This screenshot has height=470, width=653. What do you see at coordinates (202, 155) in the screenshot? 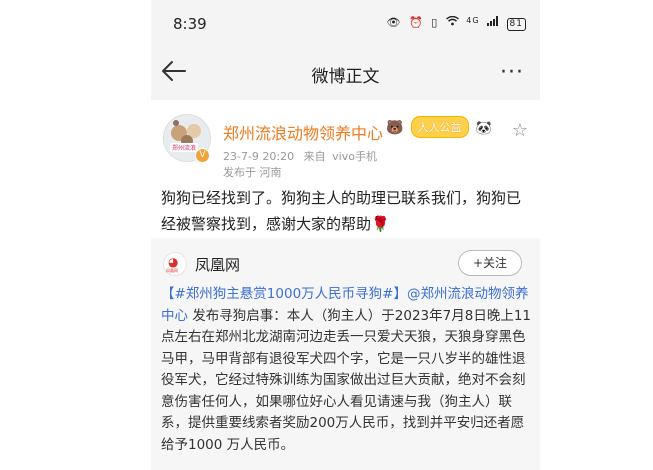
I see `verified-badge-icon: V` at bounding box center [202, 155].